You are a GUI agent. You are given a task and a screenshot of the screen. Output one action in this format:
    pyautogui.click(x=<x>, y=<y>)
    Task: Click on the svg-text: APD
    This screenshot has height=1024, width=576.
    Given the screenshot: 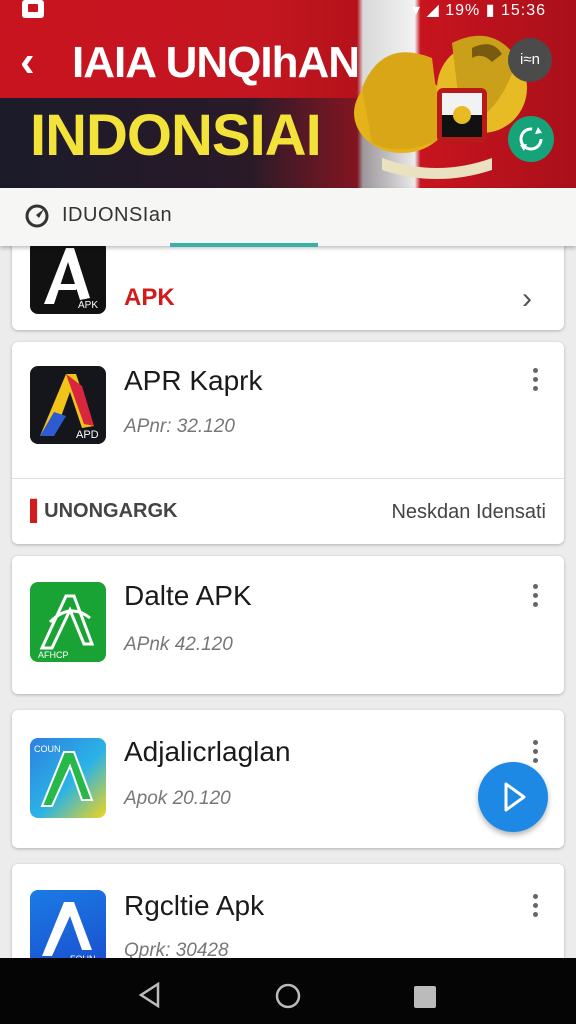 What is the action you would take?
    pyautogui.click(x=87, y=435)
    